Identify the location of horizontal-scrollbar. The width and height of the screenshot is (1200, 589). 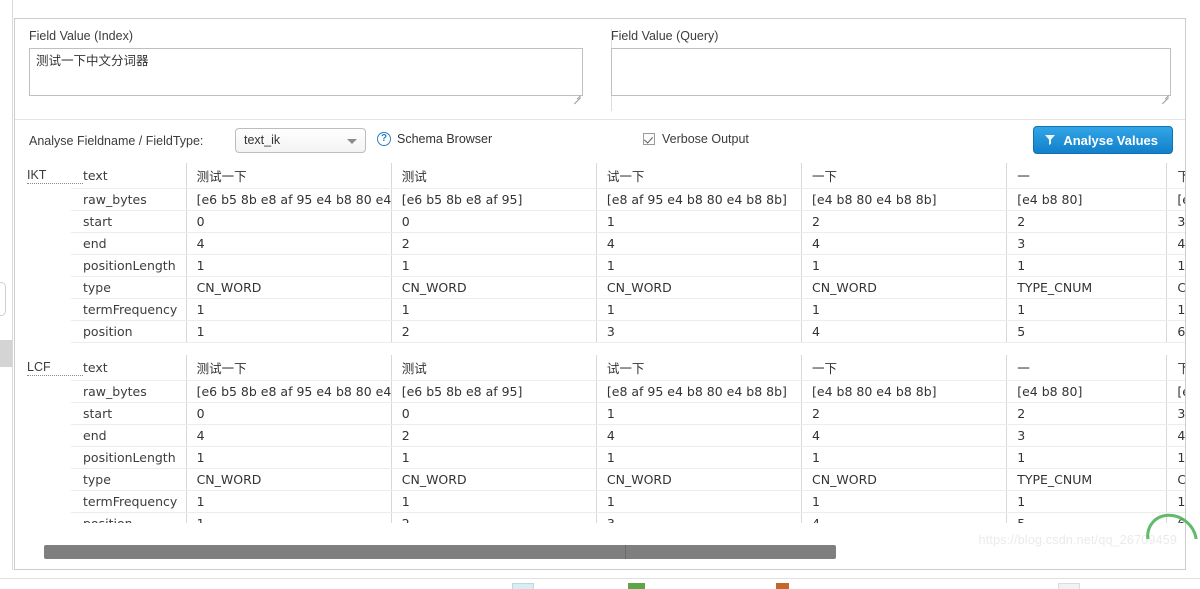
(601, 552).